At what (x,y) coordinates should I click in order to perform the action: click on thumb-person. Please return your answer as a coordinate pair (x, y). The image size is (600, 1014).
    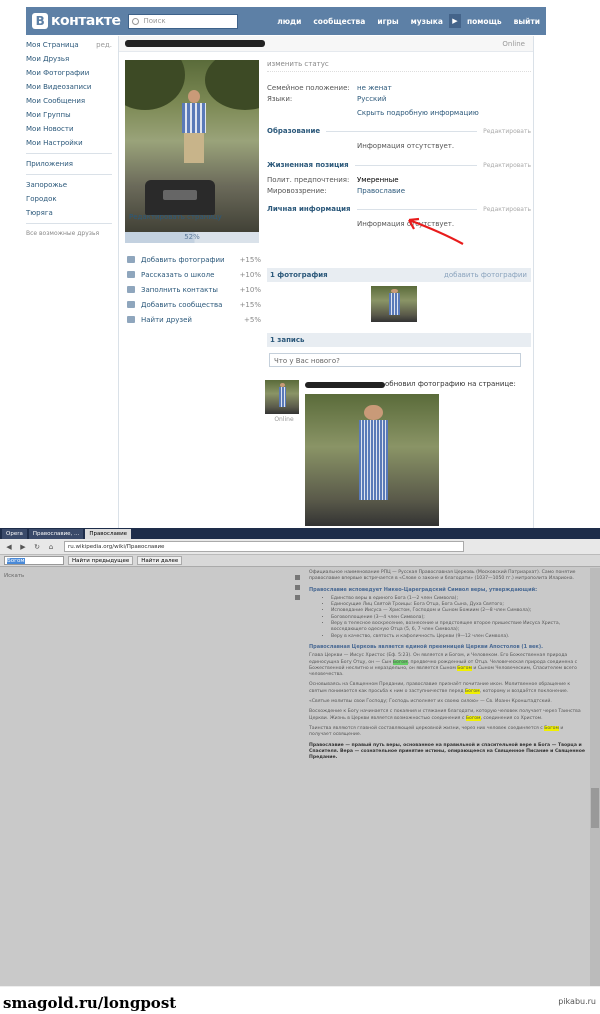
    Looking at the image, I should click on (373, 460).